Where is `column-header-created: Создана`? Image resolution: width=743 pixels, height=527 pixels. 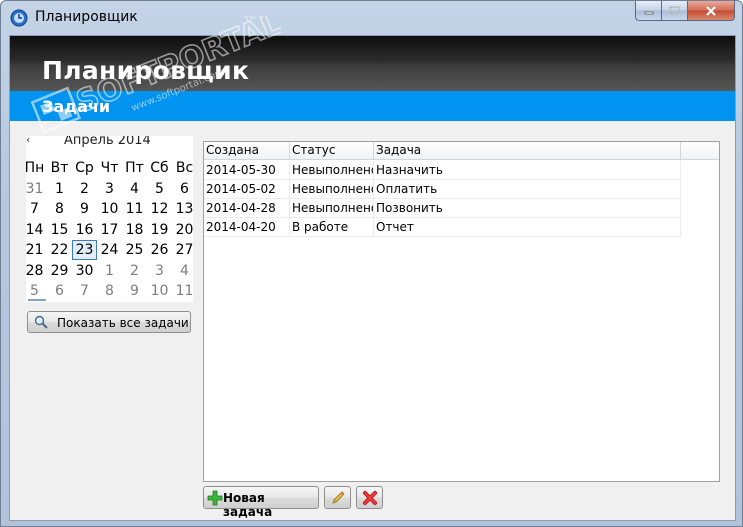 column-header-created: Создана is located at coordinates (247, 151).